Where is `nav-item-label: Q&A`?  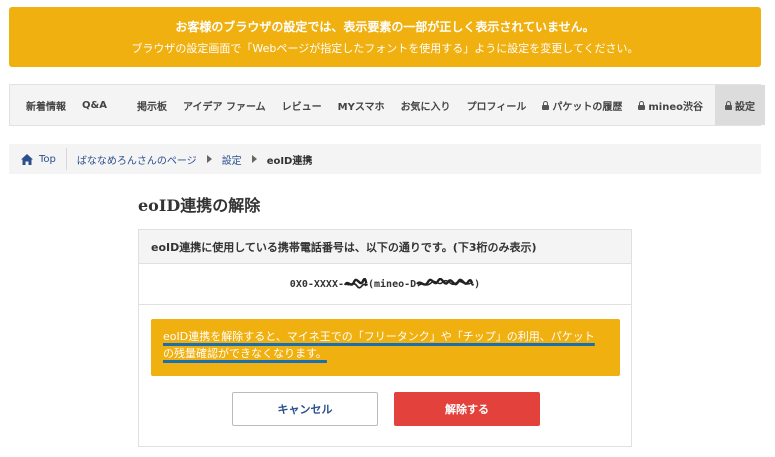 nav-item-label: Q&A is located at coordinates (94, 105).